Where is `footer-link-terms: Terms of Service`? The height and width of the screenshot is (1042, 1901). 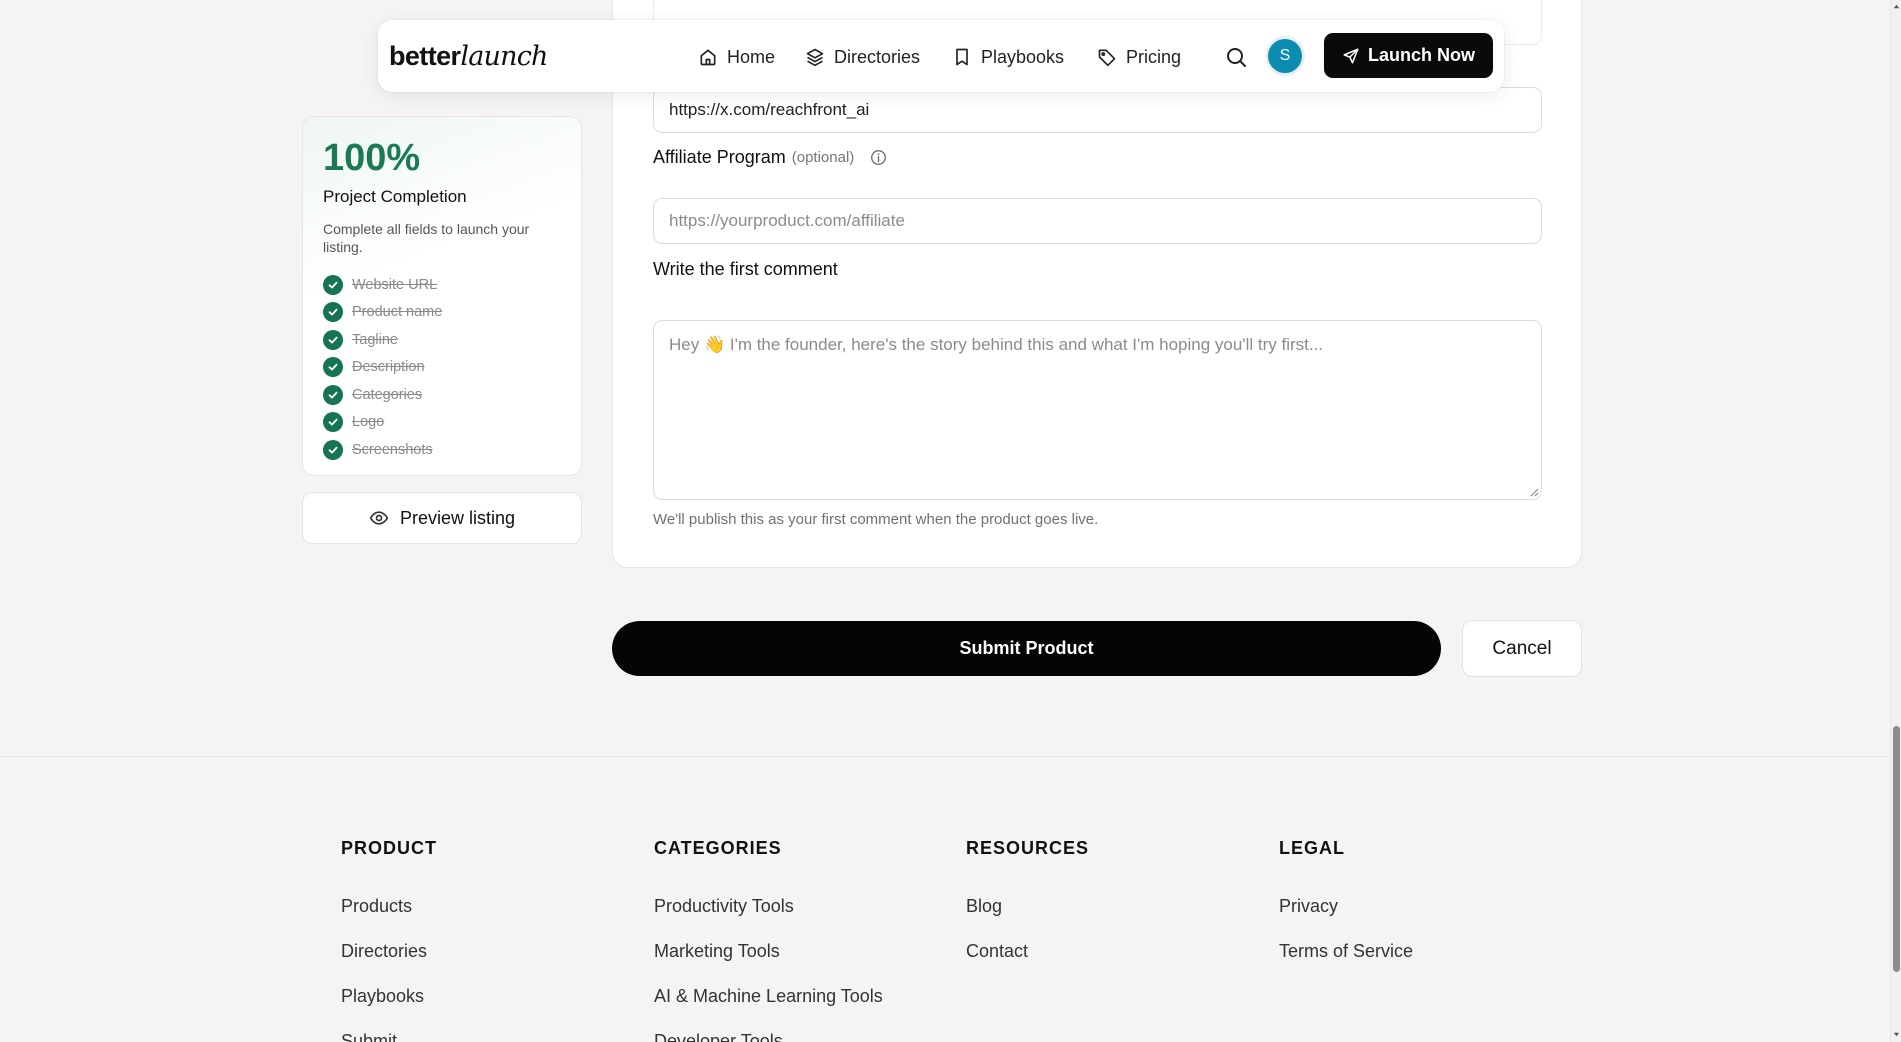
footer-link-terms: Terms of Service is located at coordinates (1346, 963).